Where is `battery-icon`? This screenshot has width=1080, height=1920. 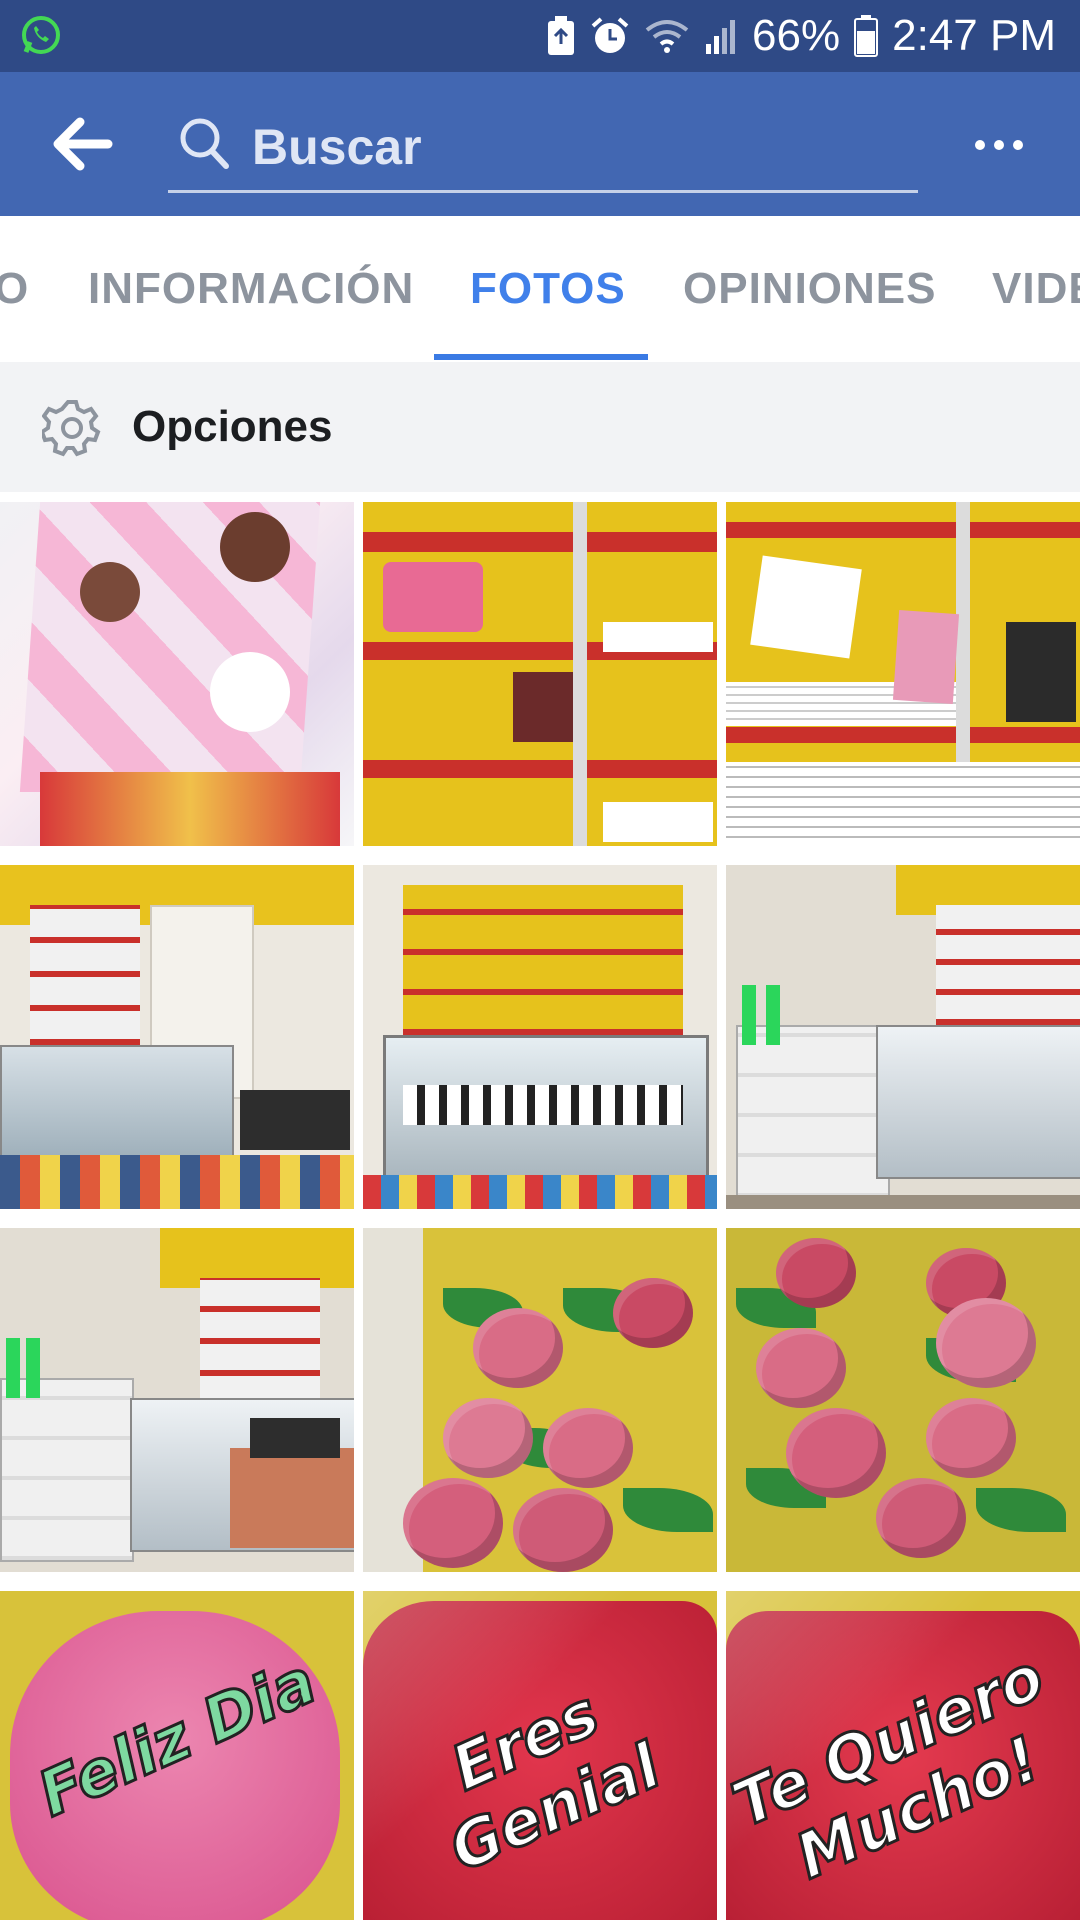
battery-icon is located at coordinates (866, 36).